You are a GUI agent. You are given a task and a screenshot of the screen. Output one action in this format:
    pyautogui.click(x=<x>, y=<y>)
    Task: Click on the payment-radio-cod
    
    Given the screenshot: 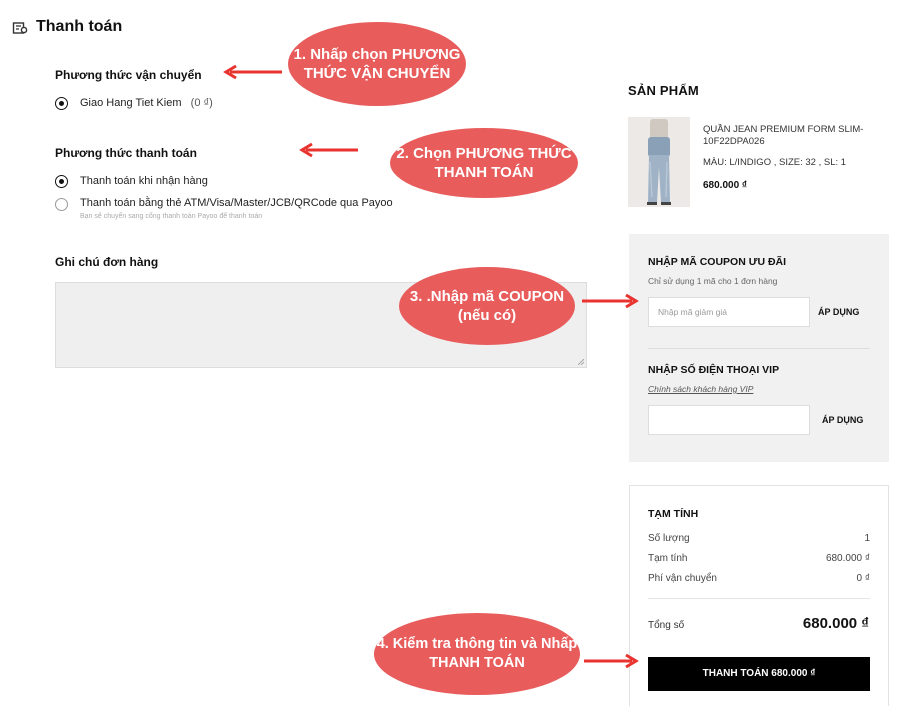 What is the action you would take?
    pyautogui.click(x=61, y=181)
    